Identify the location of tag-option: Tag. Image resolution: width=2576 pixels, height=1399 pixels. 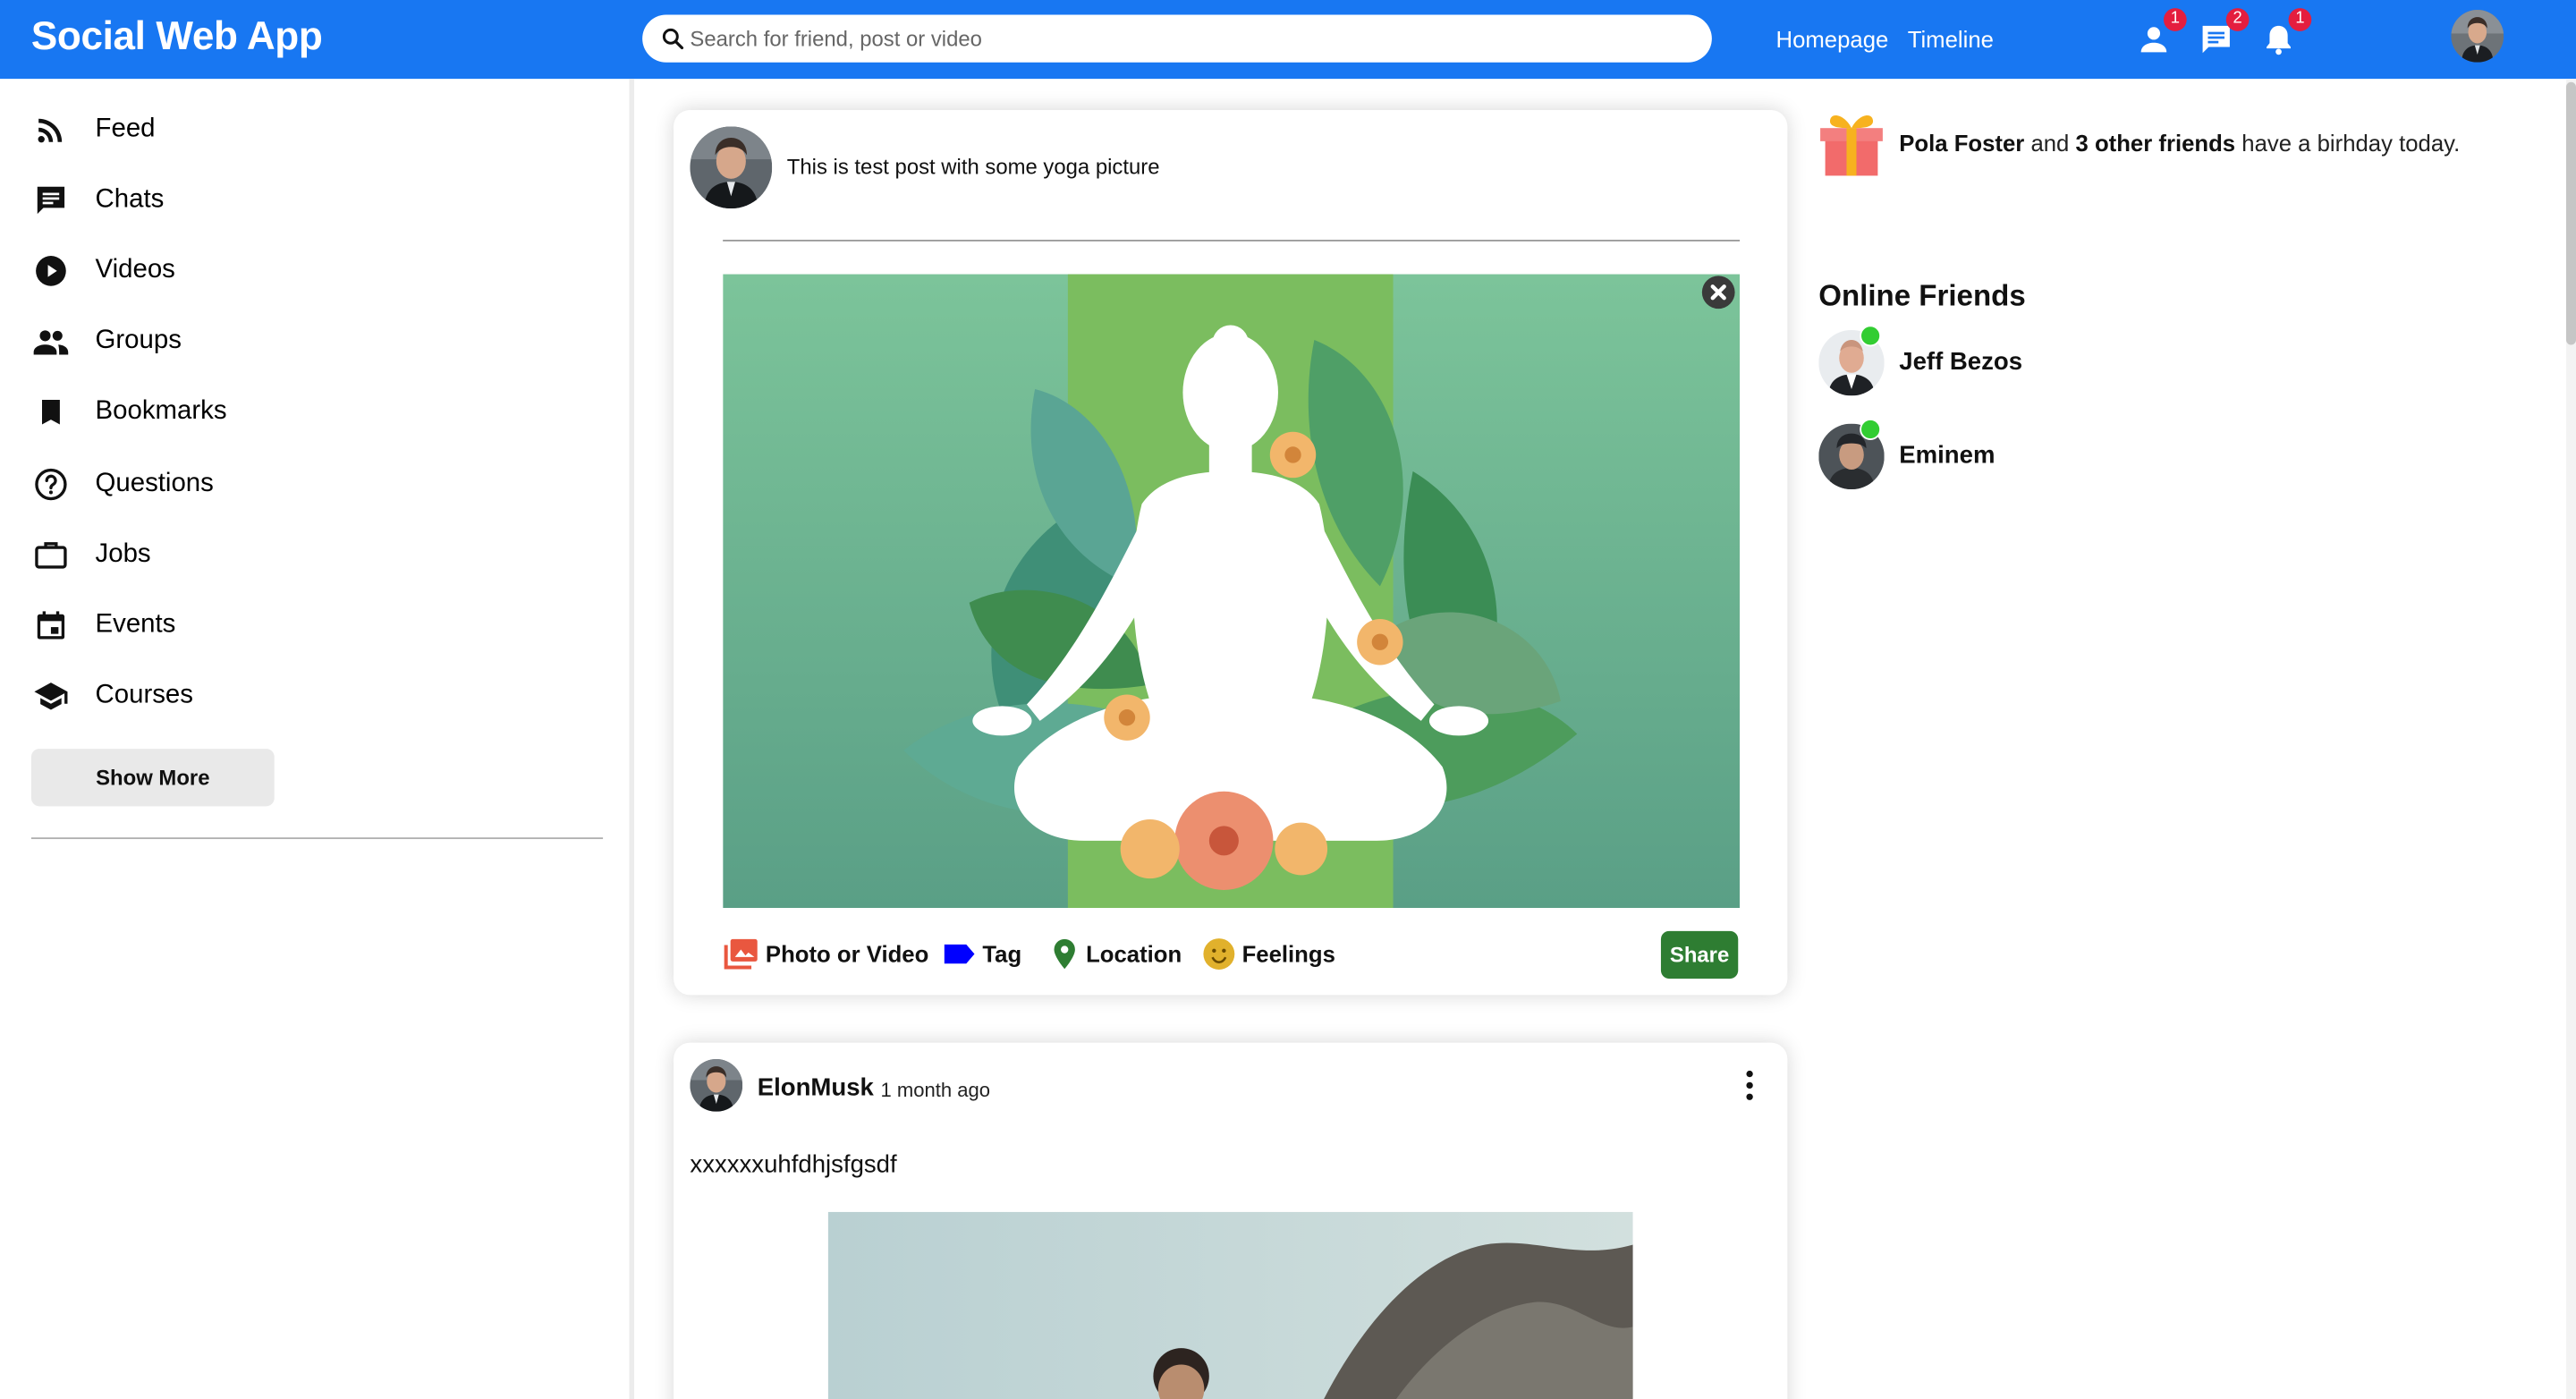
(982, 954).